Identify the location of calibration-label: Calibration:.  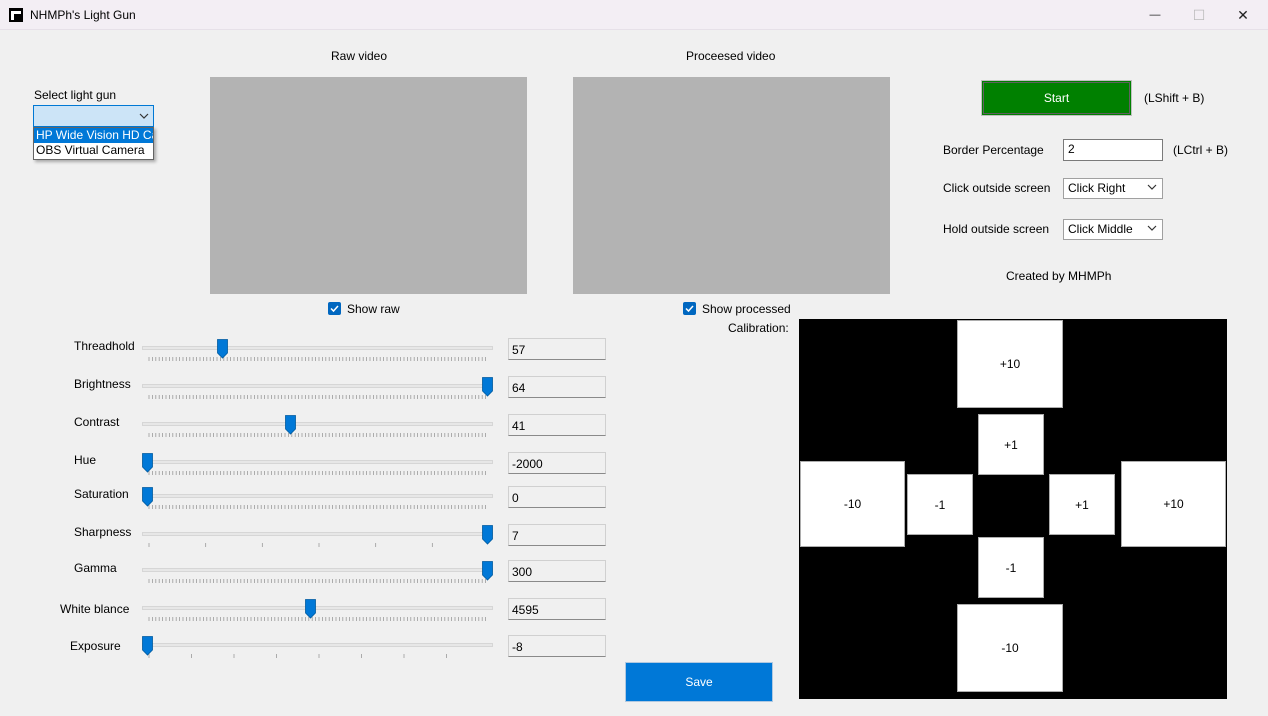
(758, 328).